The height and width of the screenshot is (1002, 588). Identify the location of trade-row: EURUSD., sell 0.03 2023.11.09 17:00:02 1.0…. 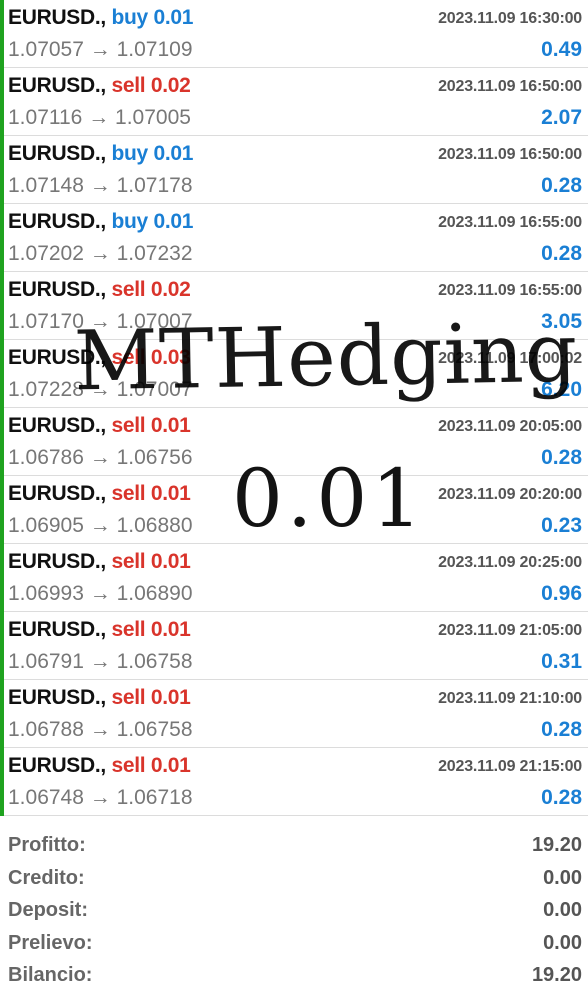
(294, 374).